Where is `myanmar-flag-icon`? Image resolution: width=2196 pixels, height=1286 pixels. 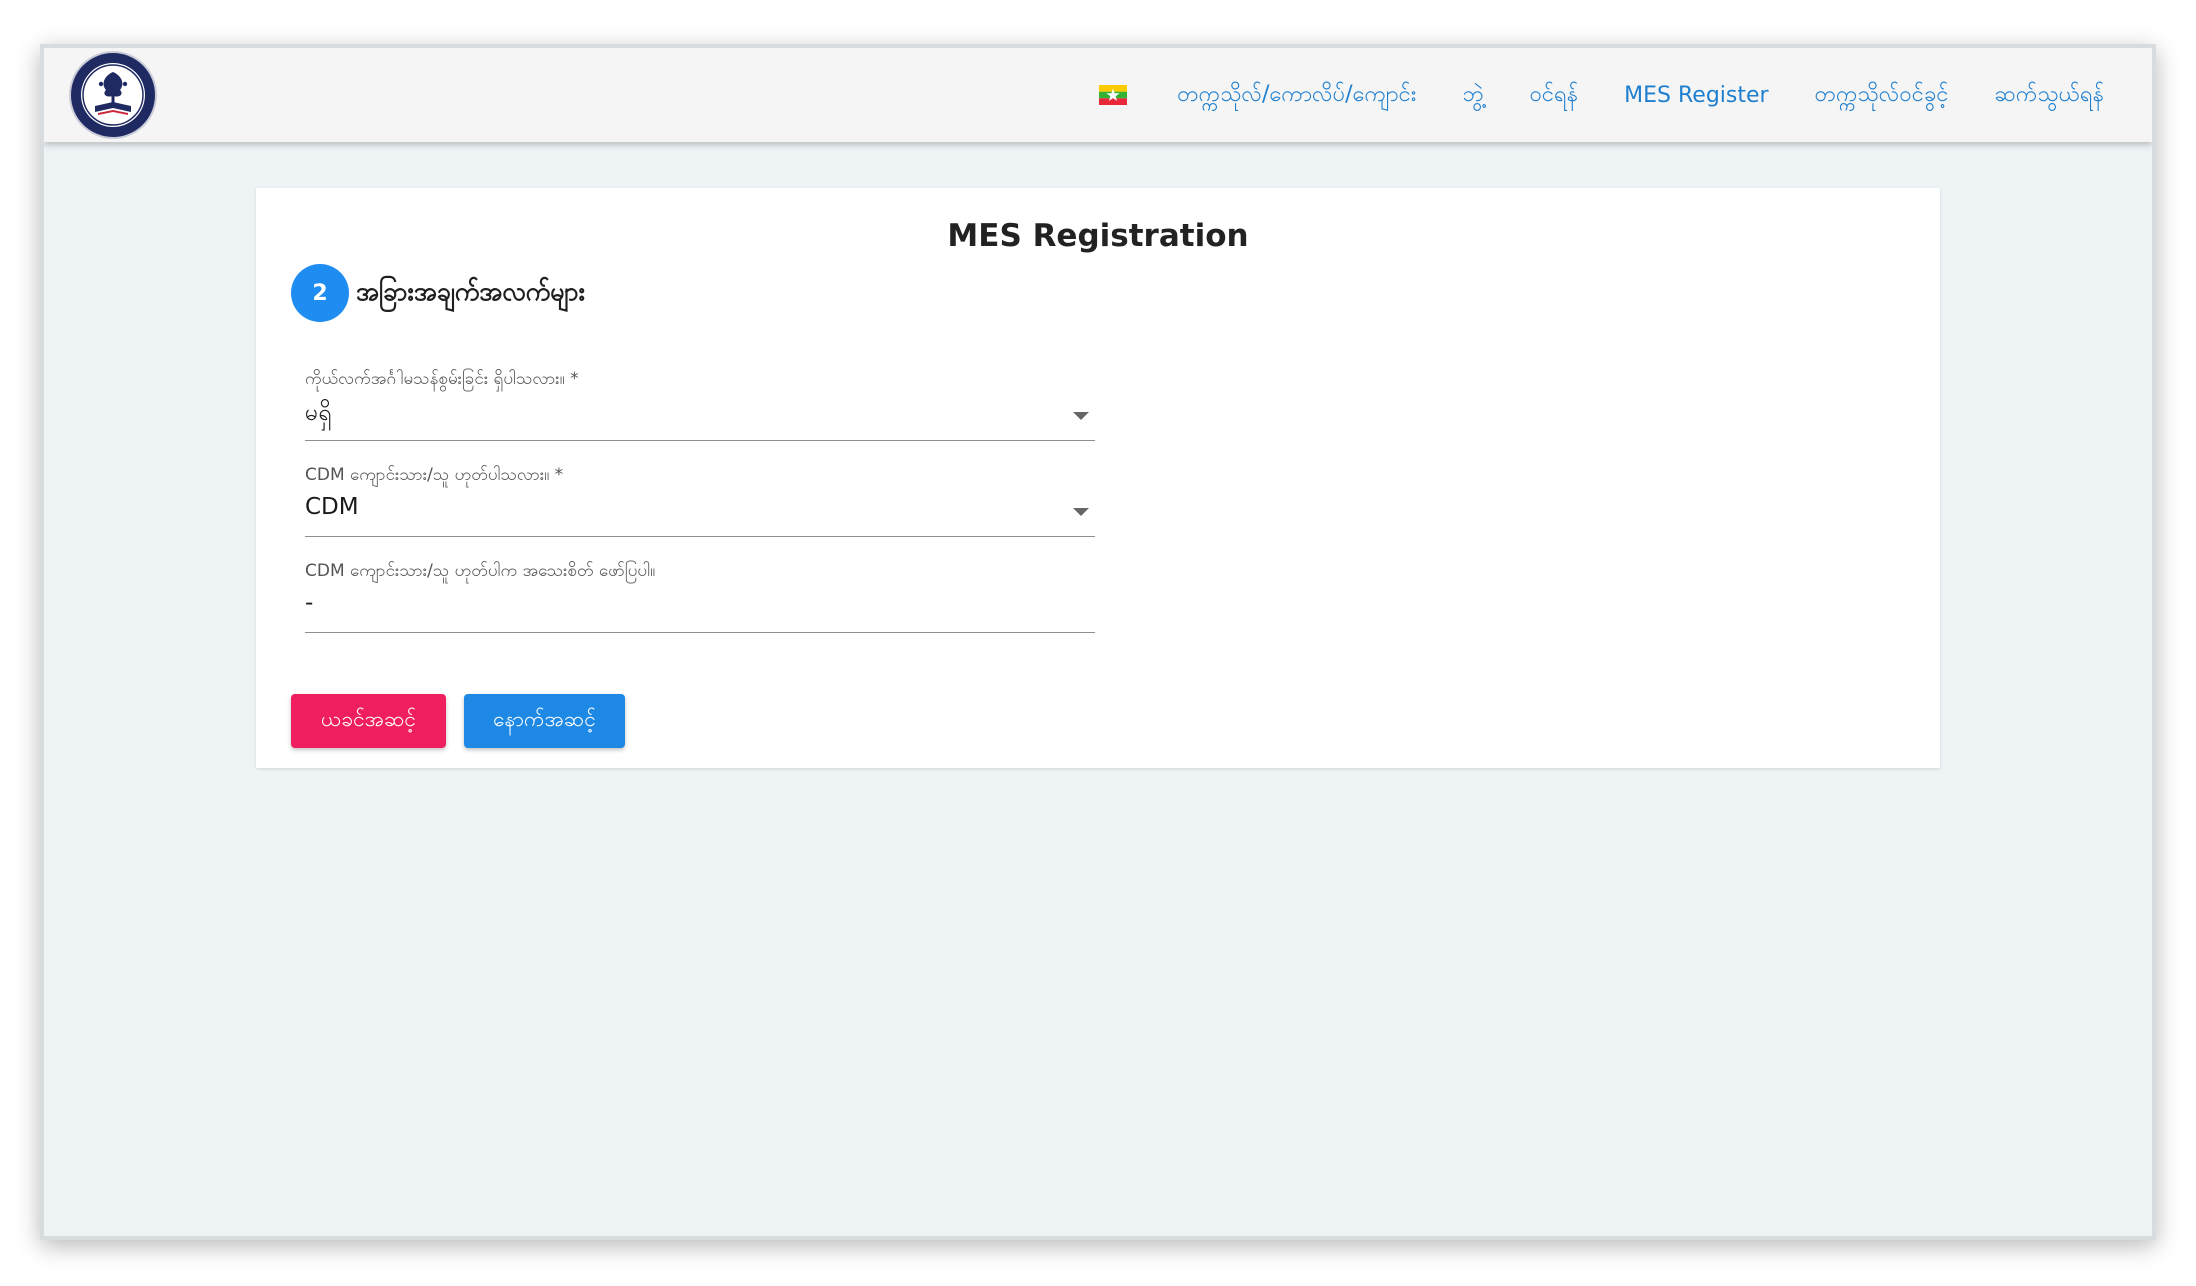
myanmar-flag-icon is located at coordinates (1113, 95).